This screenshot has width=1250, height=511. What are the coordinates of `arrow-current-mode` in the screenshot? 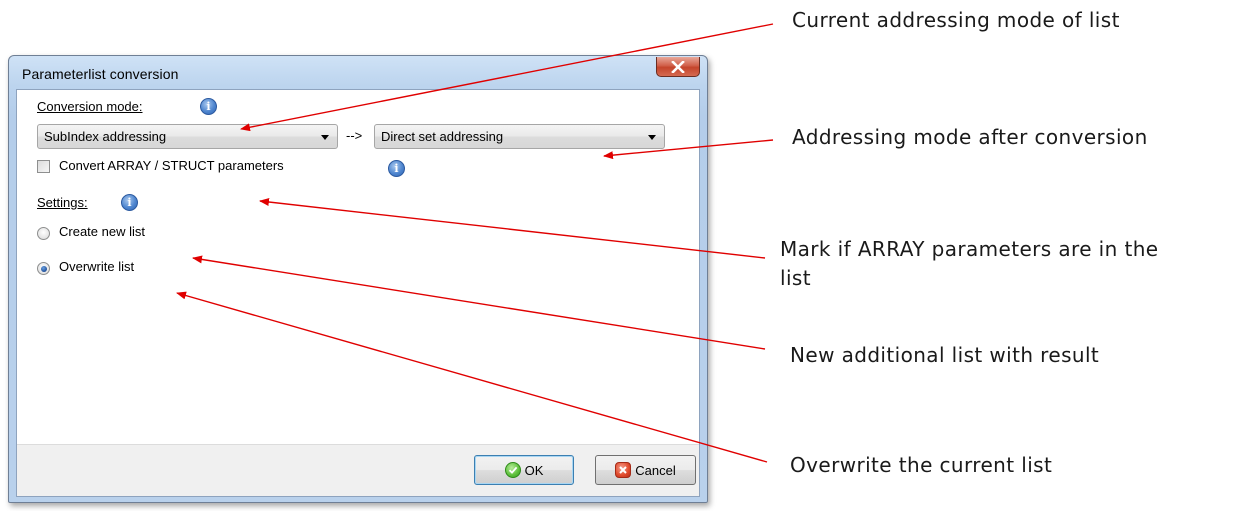 It's located at (507, 77).